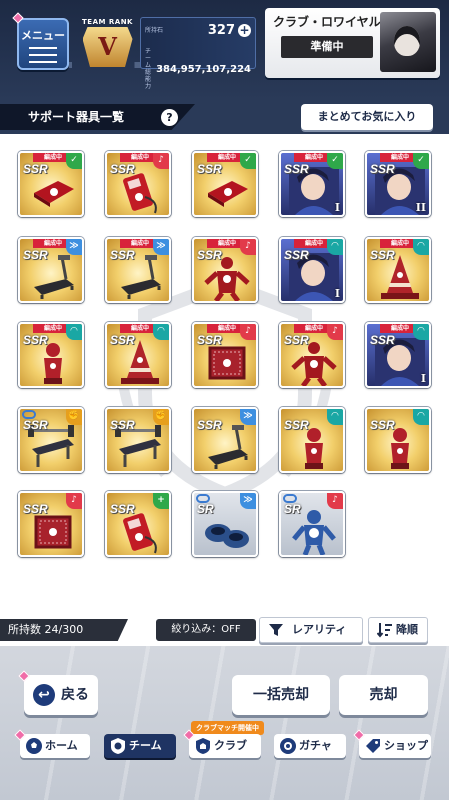 The height and width of the screenshot is (800, 449). What do you see at coordinates (107, 22) in the screenshot?
I see `team-rank-label: TEAM RANK` at bounding box center [107, 22].